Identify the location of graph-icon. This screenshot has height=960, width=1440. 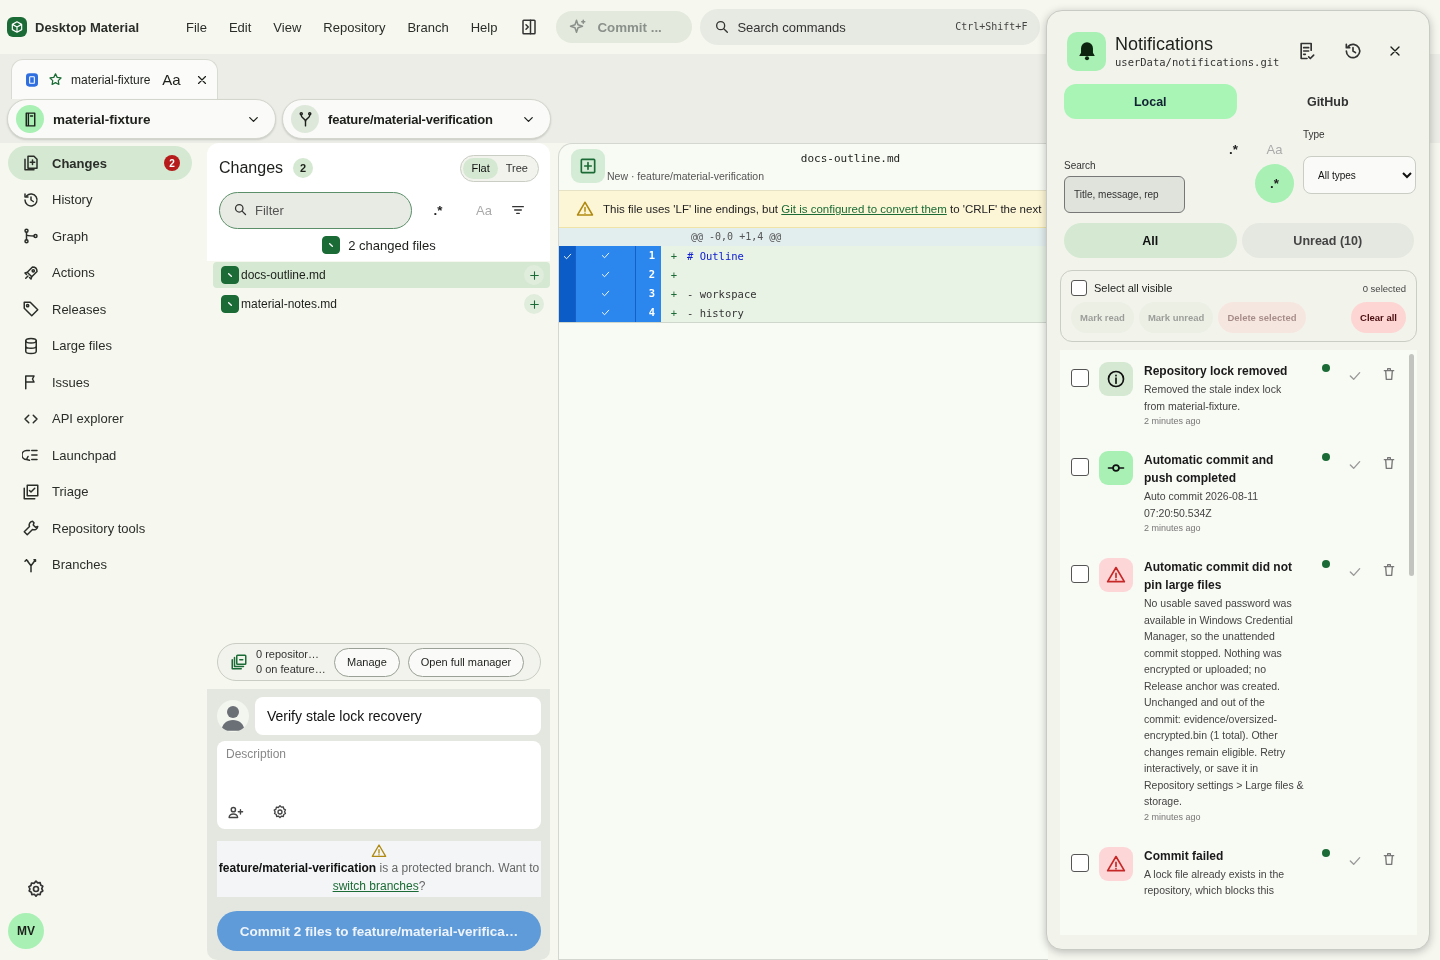
(31, 236).